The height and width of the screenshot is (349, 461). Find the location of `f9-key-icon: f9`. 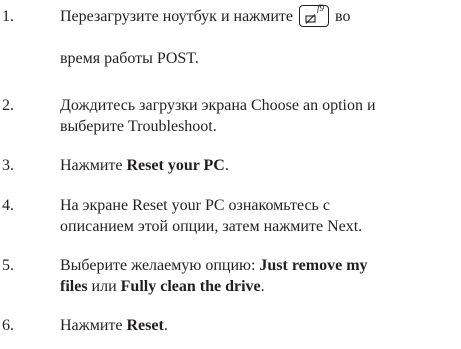

f9-key-icon: f9 is located at coordinates (314, 14).